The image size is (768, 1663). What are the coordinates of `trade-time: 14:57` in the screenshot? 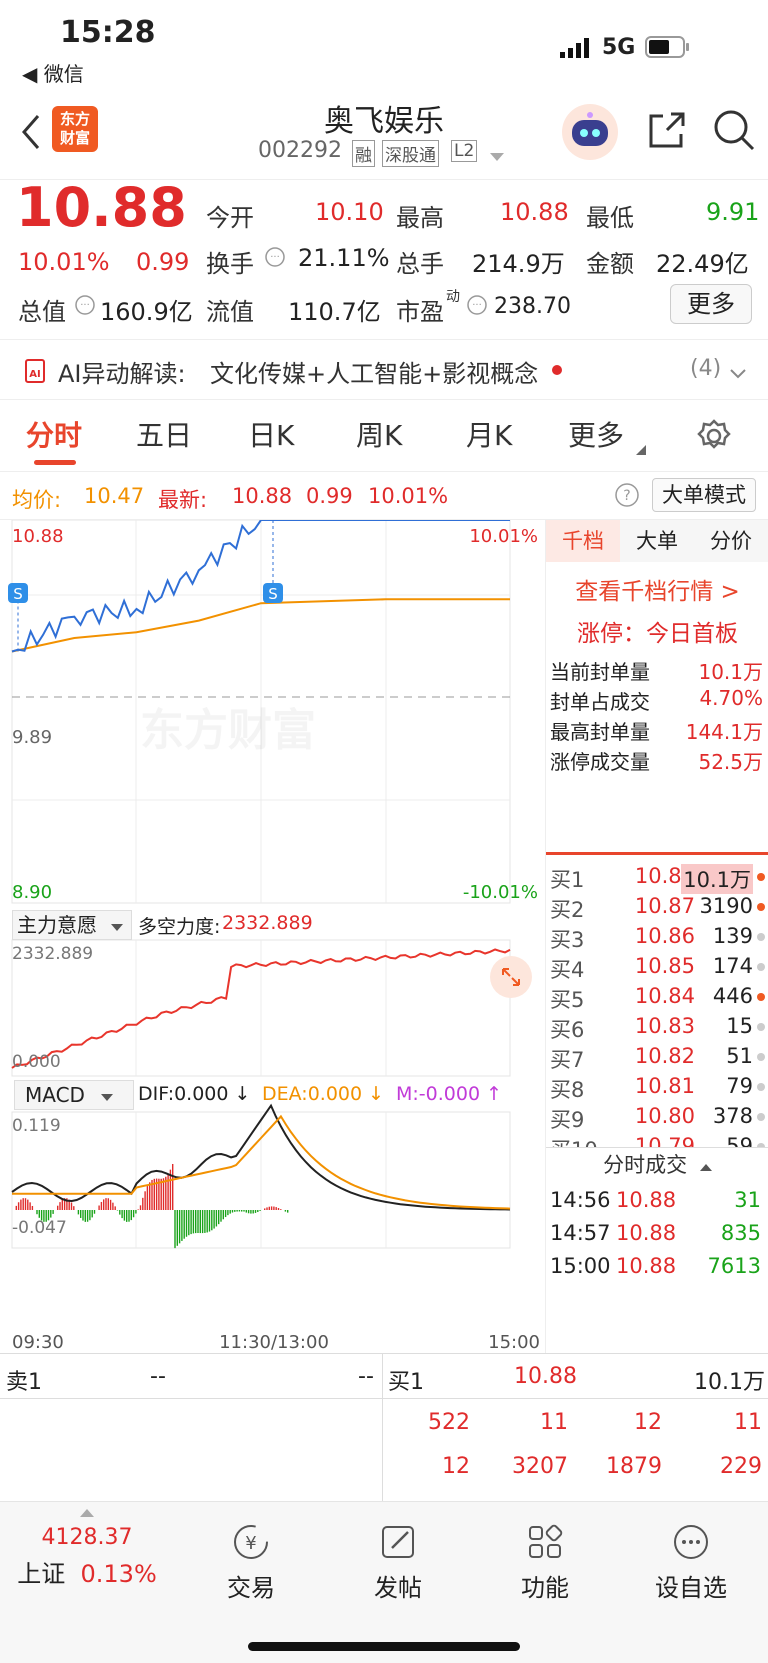 It's located at (580, 1233).